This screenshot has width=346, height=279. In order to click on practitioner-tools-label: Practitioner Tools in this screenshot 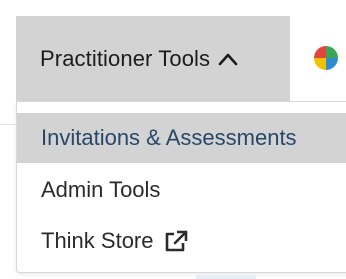, I will do `click(125, 58)`.